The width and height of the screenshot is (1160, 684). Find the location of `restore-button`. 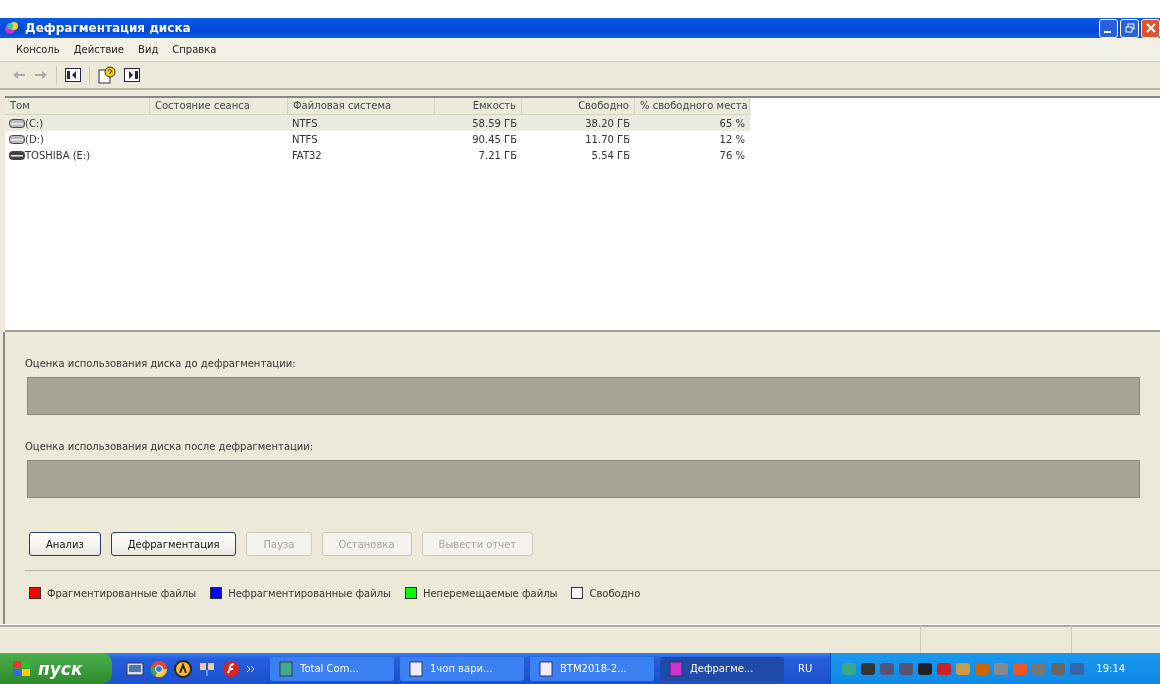

restore-button is located at coordinates (1129, 28).